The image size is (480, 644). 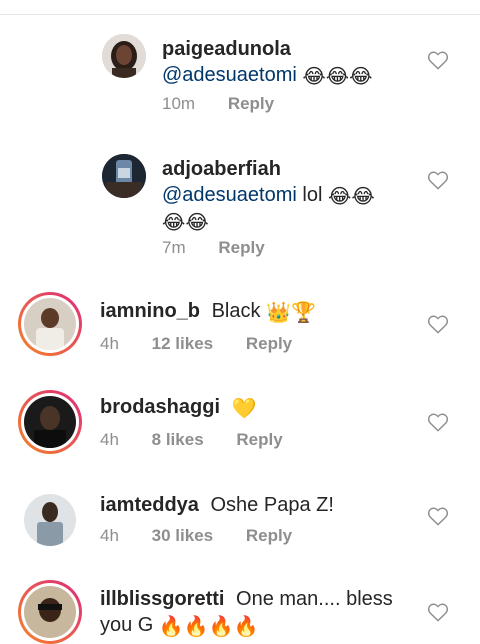 I want to click on comment-username: illblissgoretti, so click(x=162, y=599).